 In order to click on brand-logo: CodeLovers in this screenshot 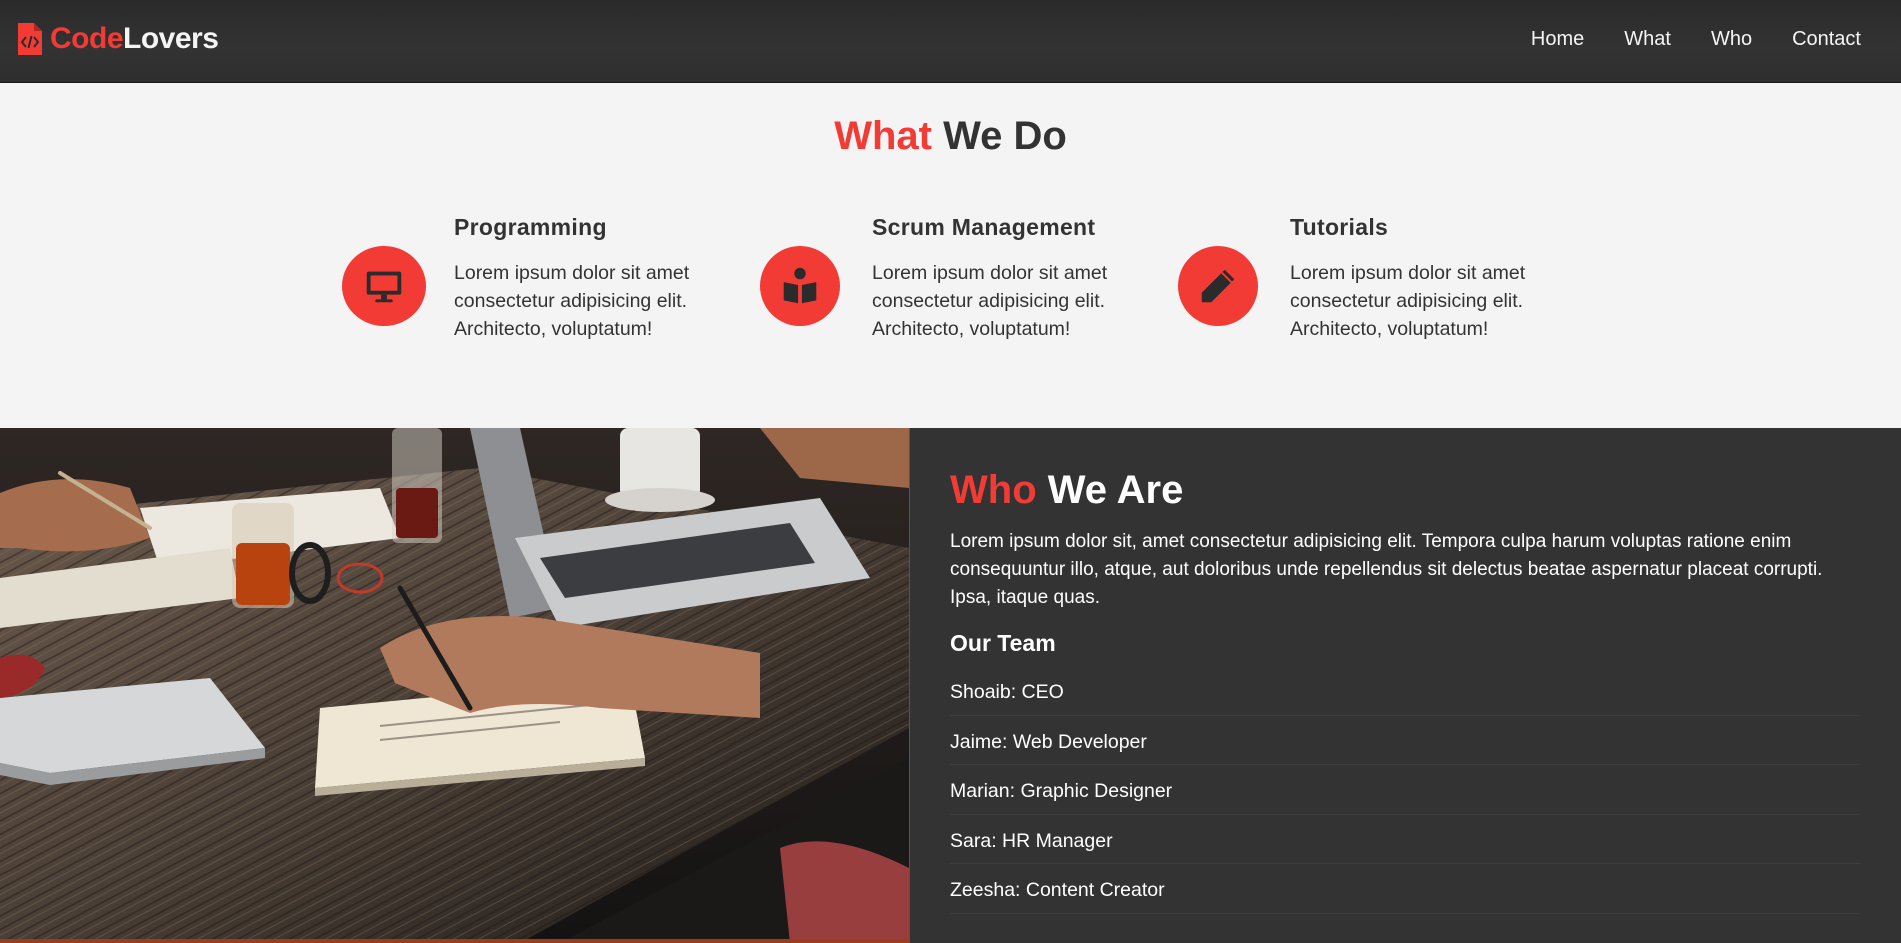, I will do `click(118, 39)`.